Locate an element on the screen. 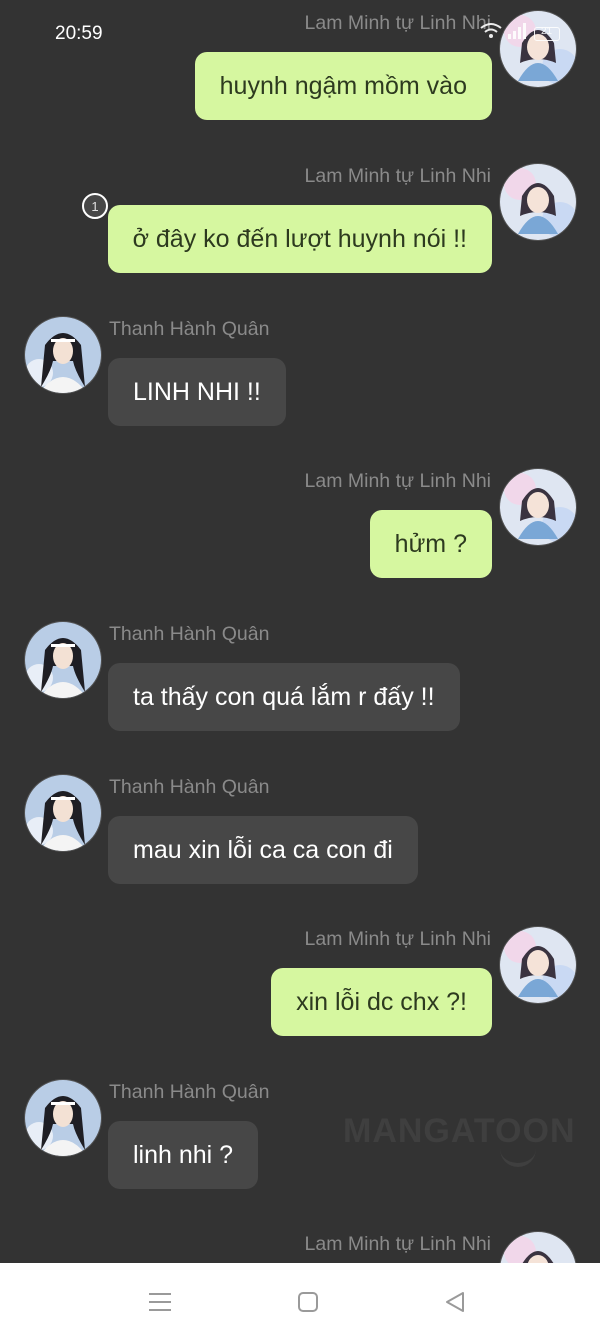  status-icons: 21 is located at coordinates (520, 33).